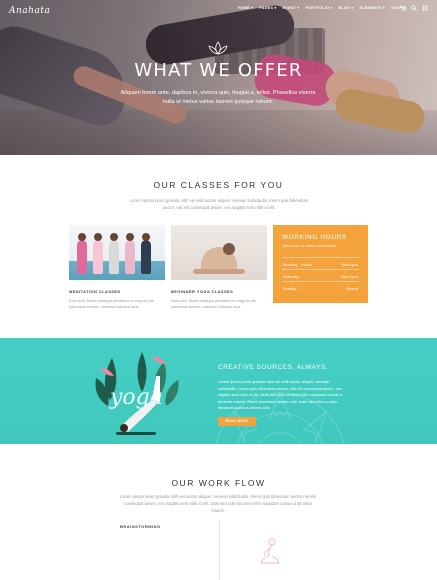 The height and width of the screenshot is (580, 437). What do you see at coordinates (237, 421) in the screenshot?
I see `read-more-button: READ MORE` at bounding box center [237, 421].